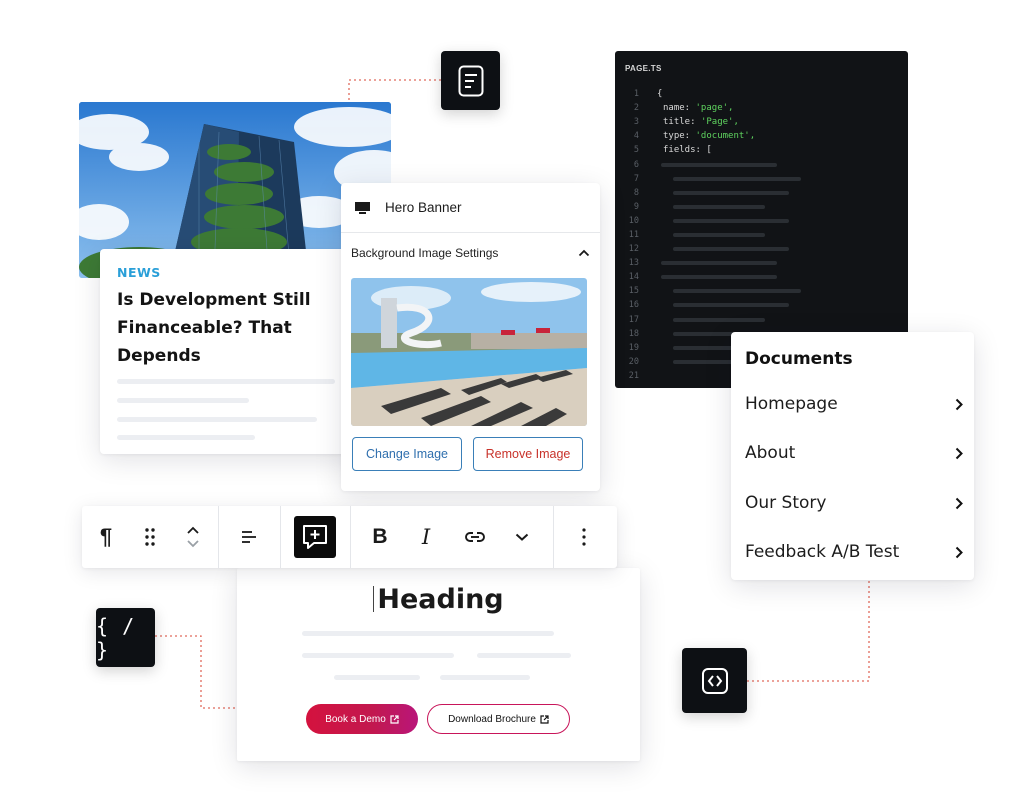 This screenshot has height=808, width=1023. What do you see at coordinates (475, 537) in the screenshot?
I see `link-icon` at bounding box center [475, 537].